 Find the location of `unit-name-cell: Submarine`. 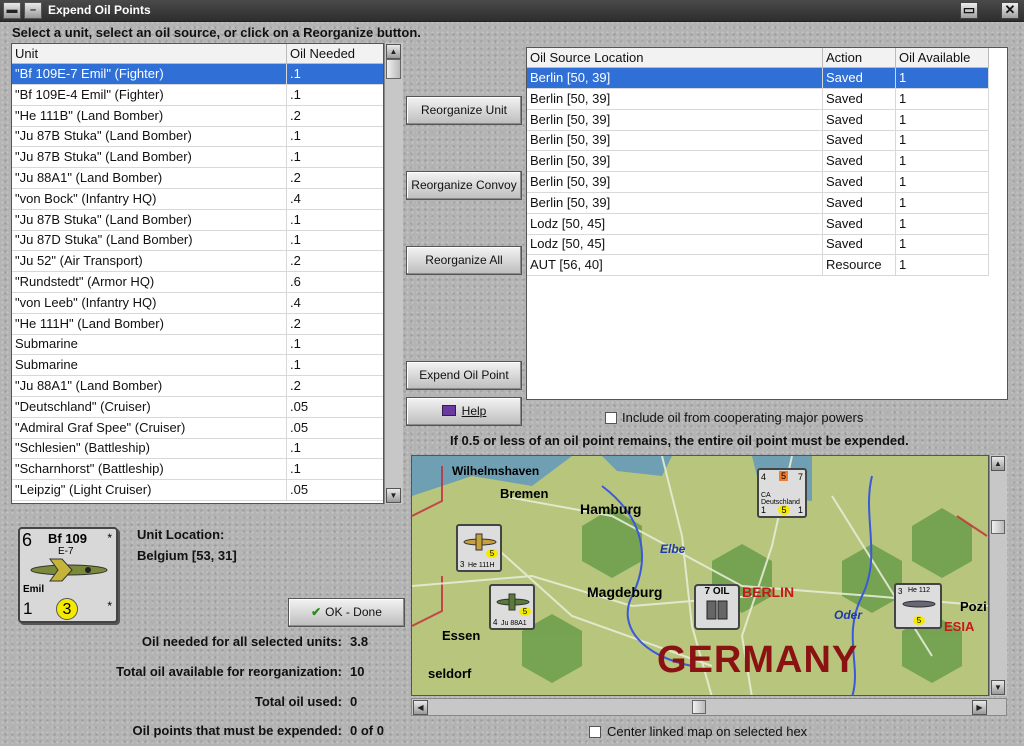

unit-name-cell: Submarine is located at coordinates (149, 365).